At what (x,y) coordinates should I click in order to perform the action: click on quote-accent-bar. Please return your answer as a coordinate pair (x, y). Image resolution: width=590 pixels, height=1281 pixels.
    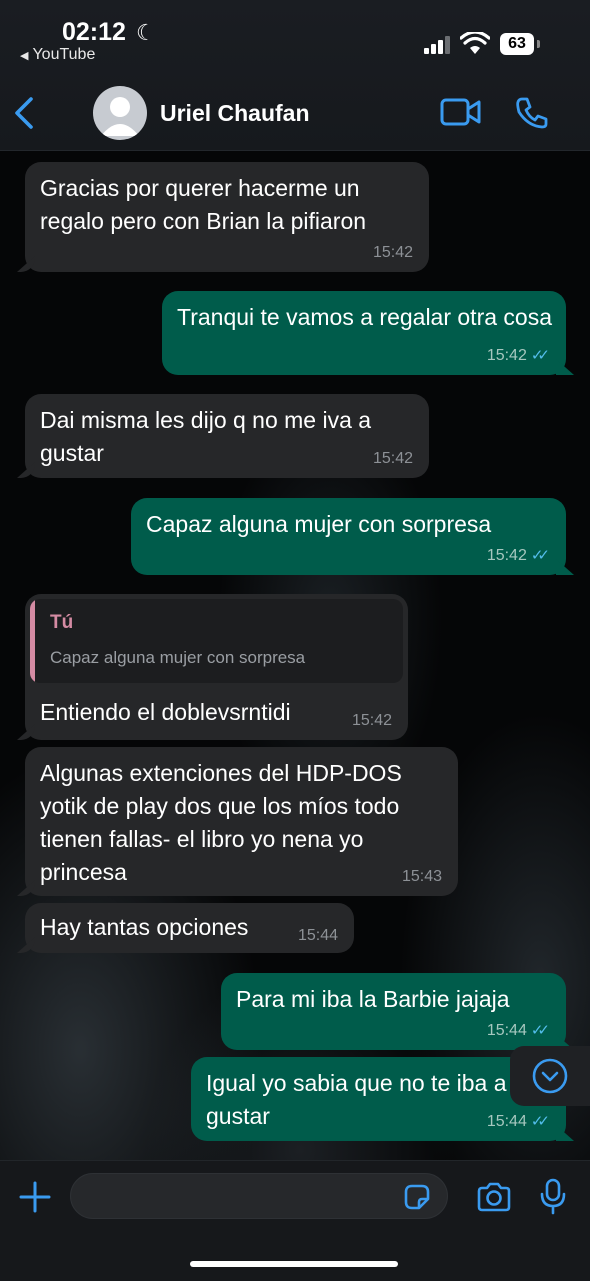
    Looking at the image, I should click on (32, 641).